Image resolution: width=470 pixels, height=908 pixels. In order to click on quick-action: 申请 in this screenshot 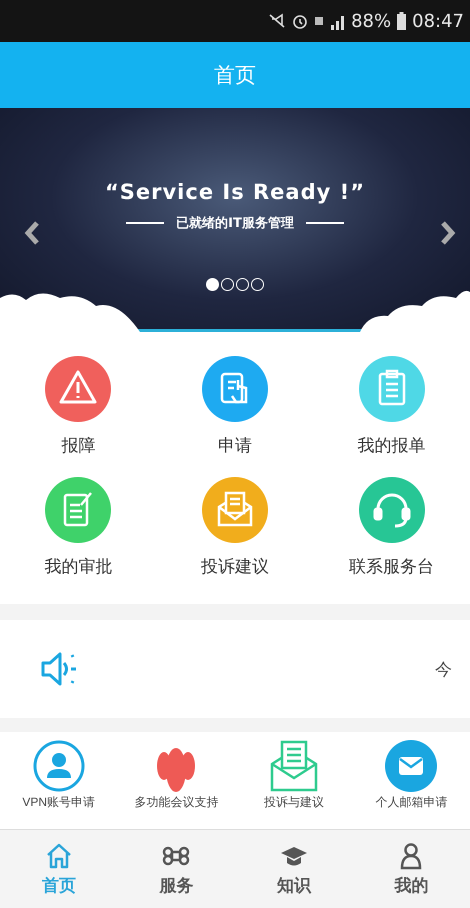, I will do `click(235, 406)`.